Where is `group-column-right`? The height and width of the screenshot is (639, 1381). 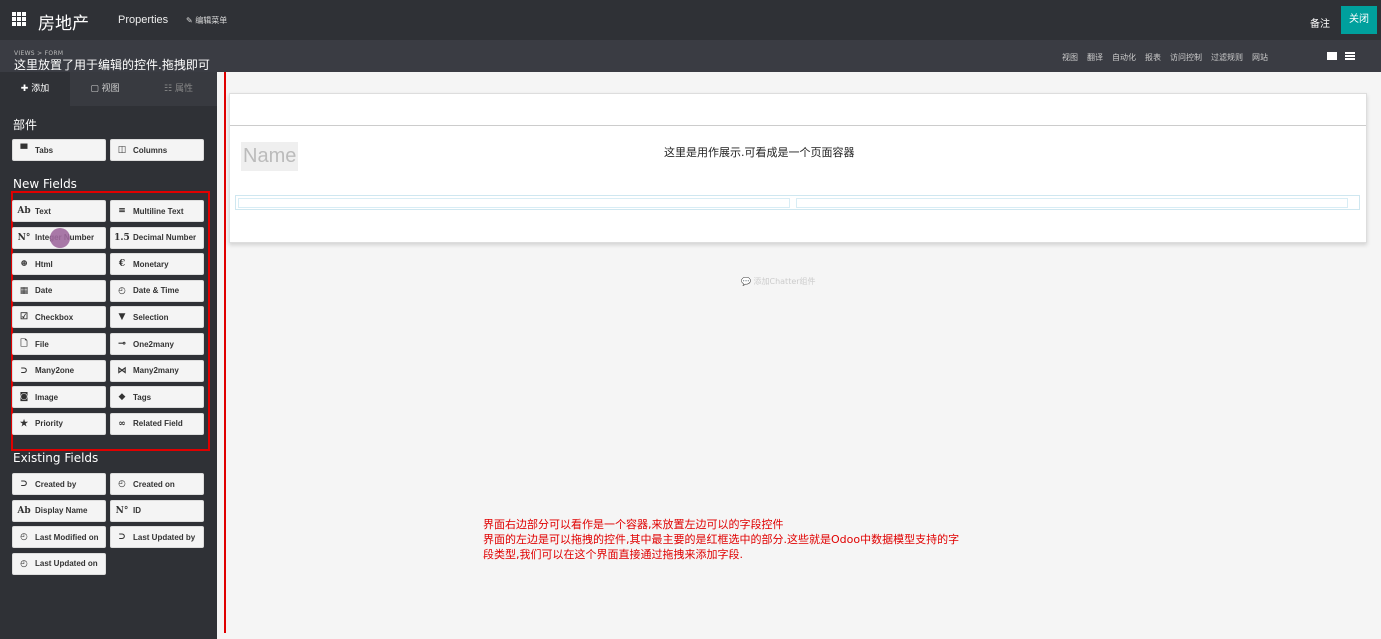 group-column-right is located at coordinates (1072, 203).